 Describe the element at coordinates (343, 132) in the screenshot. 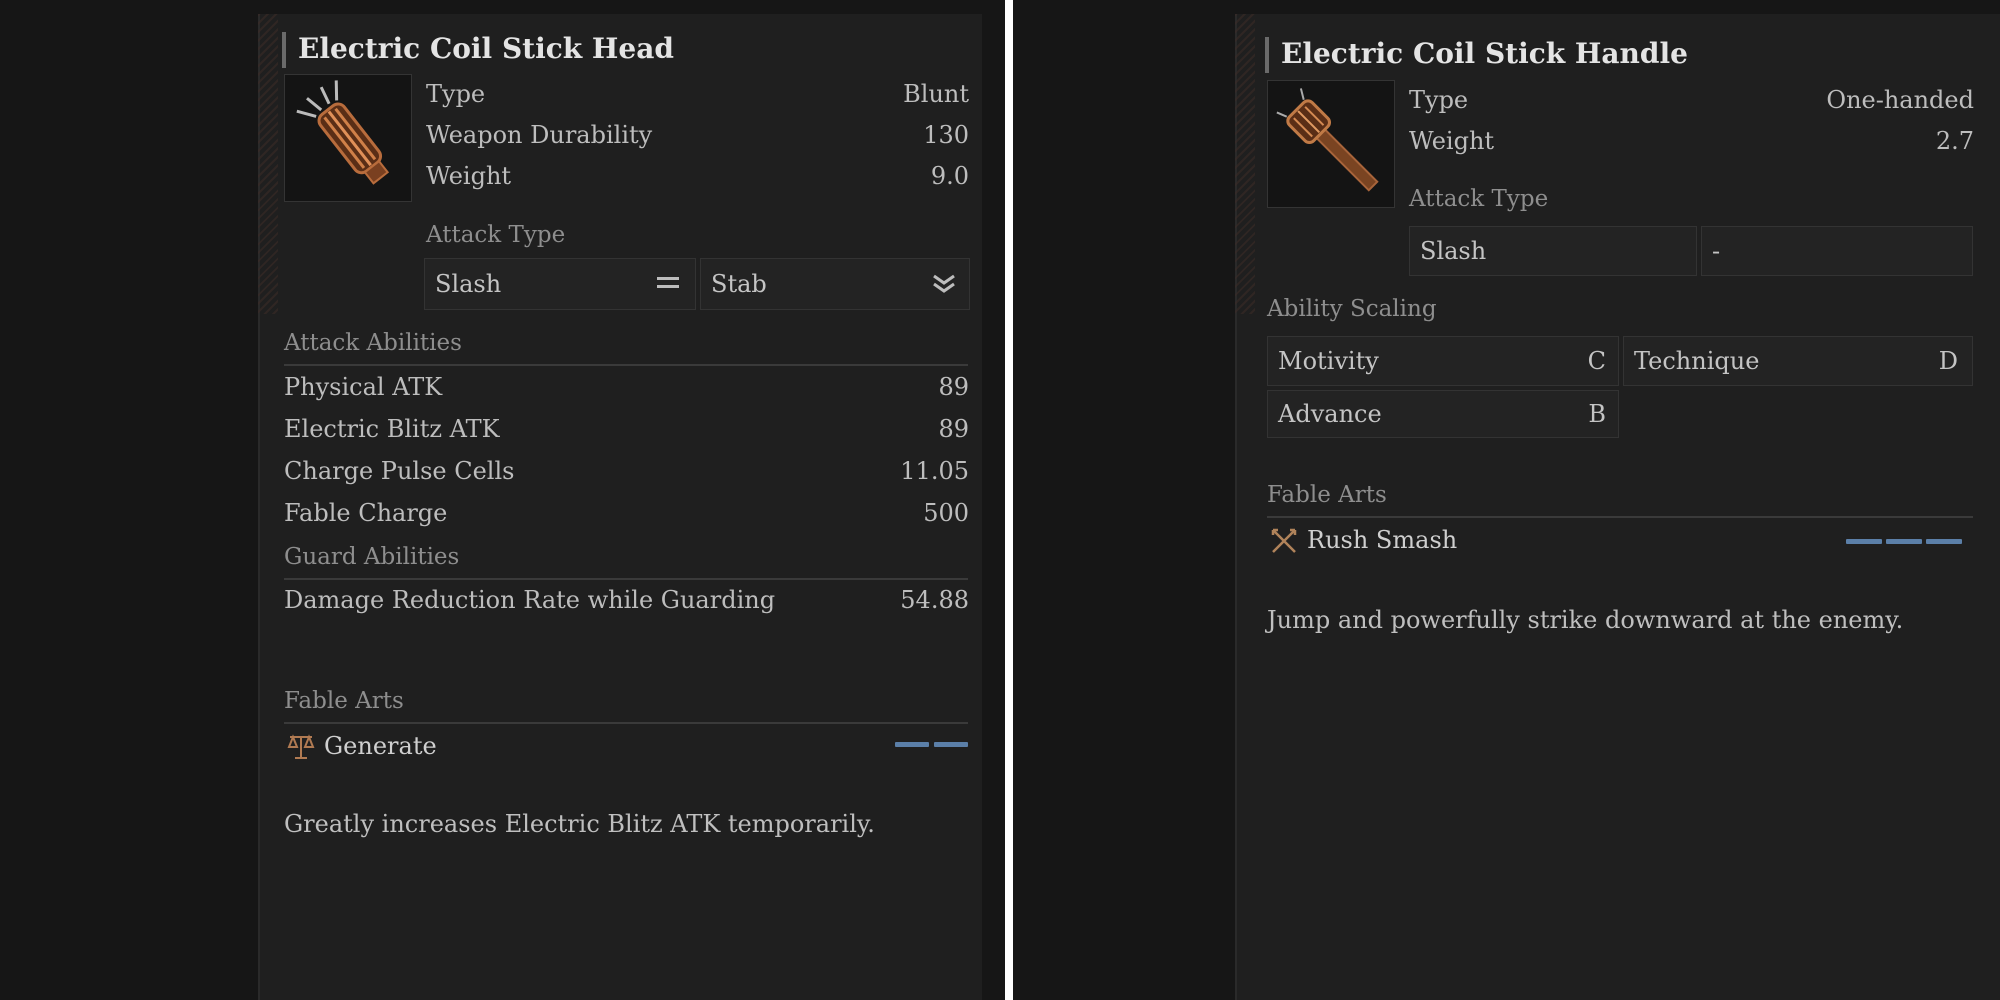

I see `coil-head-icon` at that location.